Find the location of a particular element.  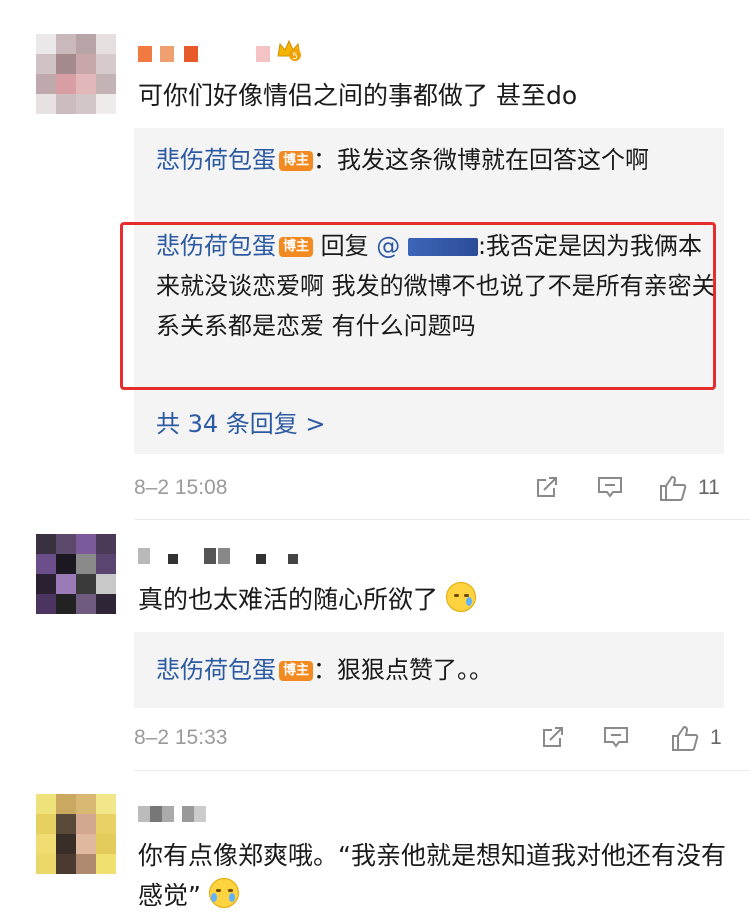

comment-meta: 8–2 15:33 1 is located at coordinates (429, 738).